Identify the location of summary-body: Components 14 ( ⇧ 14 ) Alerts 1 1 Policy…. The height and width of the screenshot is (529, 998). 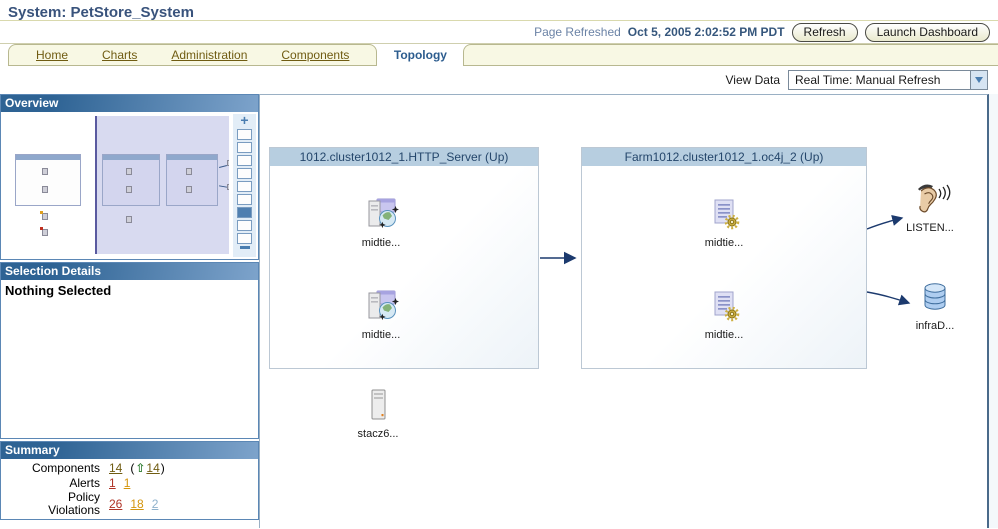
(129, 488).